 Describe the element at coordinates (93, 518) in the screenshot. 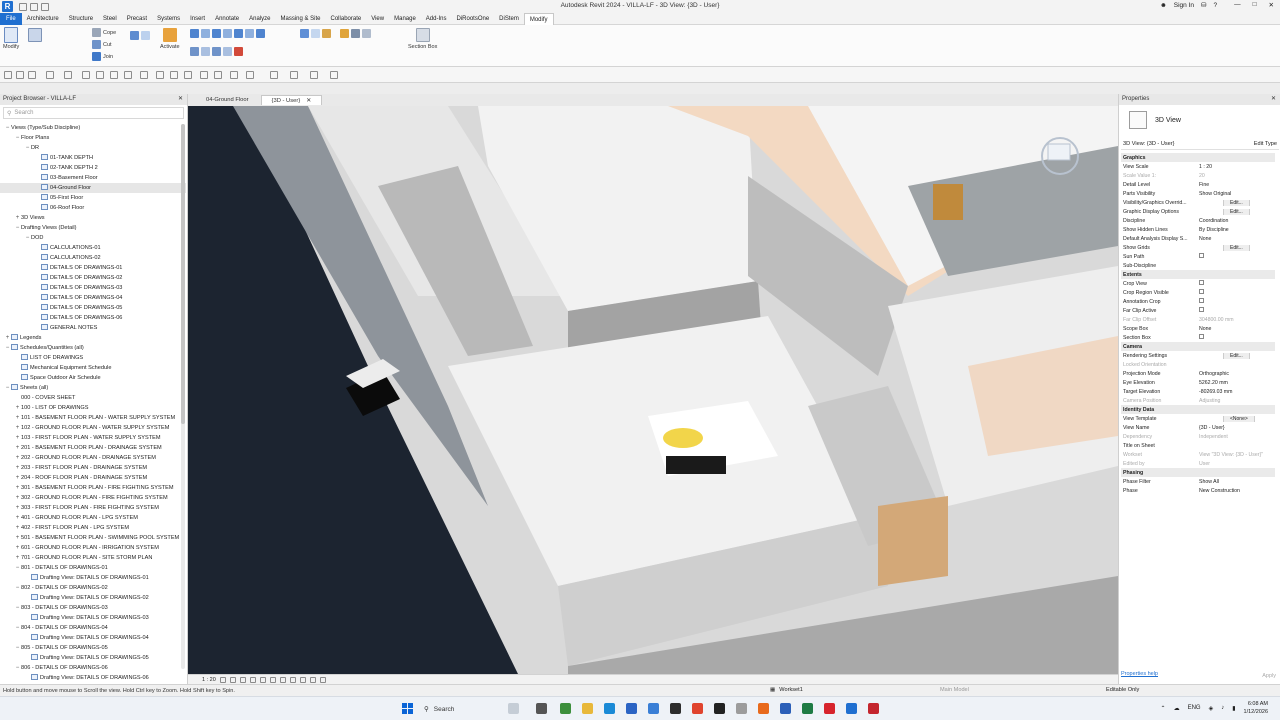

I see `tree-item: +401 - GROUND FLOOR PLAN - LPG SYSTEM` at that location.